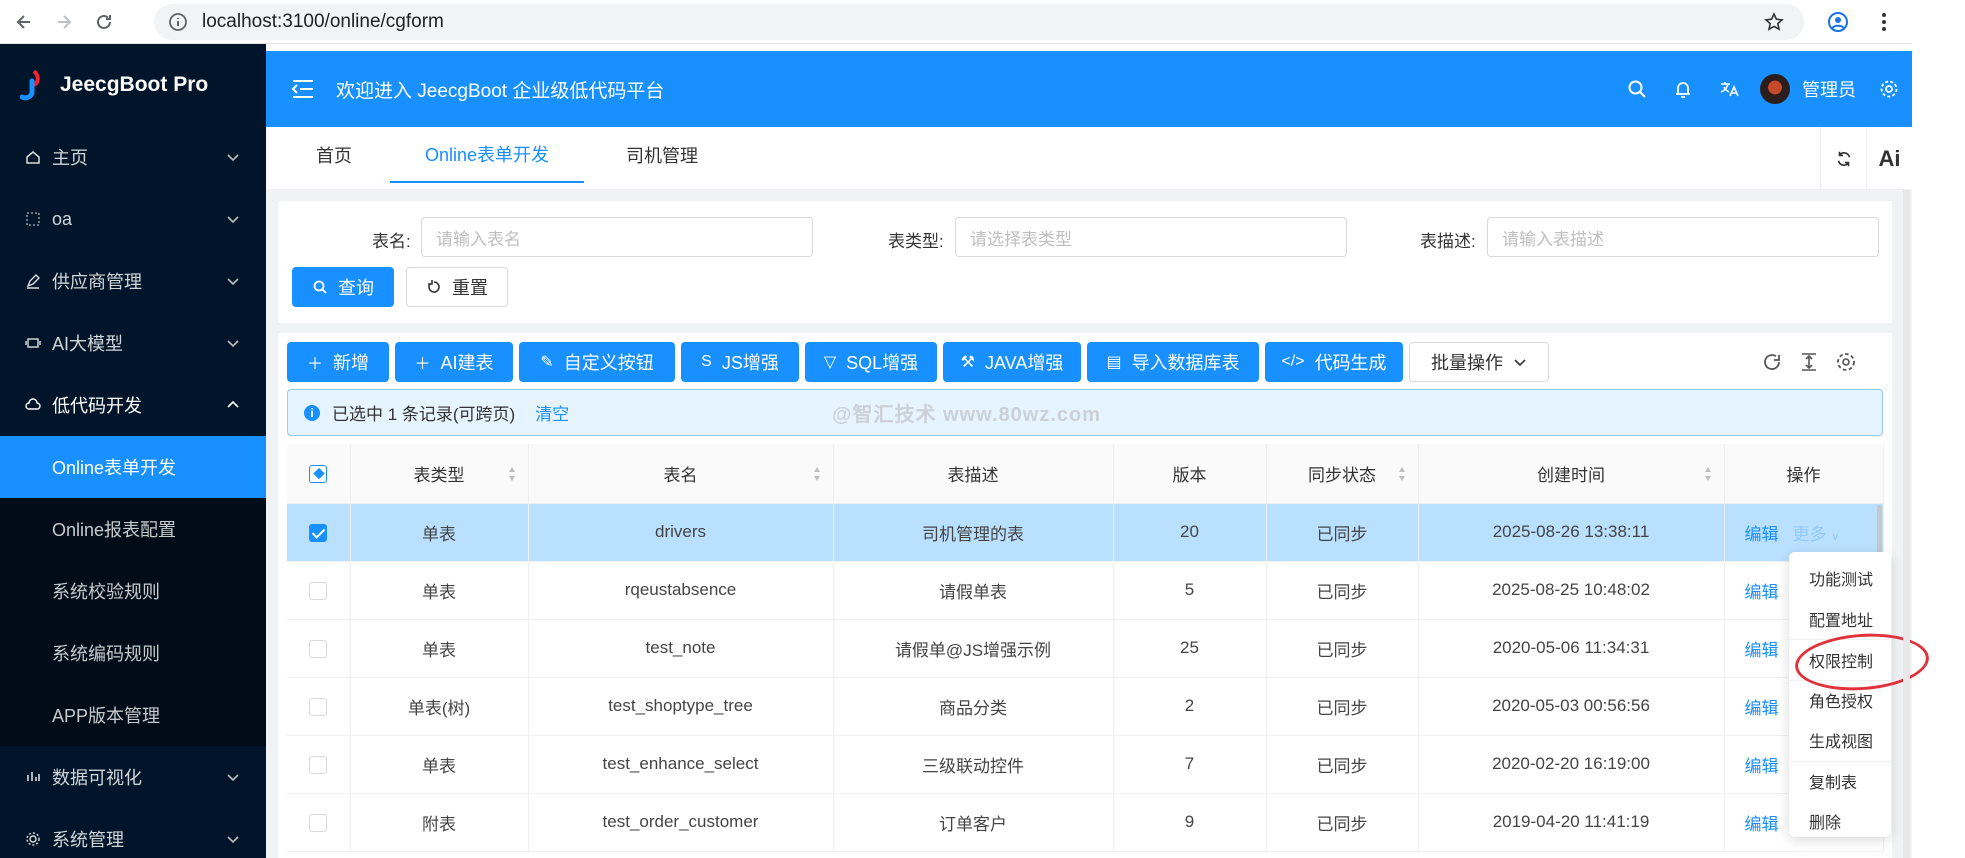 The height and width of the screenshot is (858, 1965). What do you see at coordinates (439, 648) in the screenshot?
I see `cell-type: 单表` at bounding box center [439, 648].